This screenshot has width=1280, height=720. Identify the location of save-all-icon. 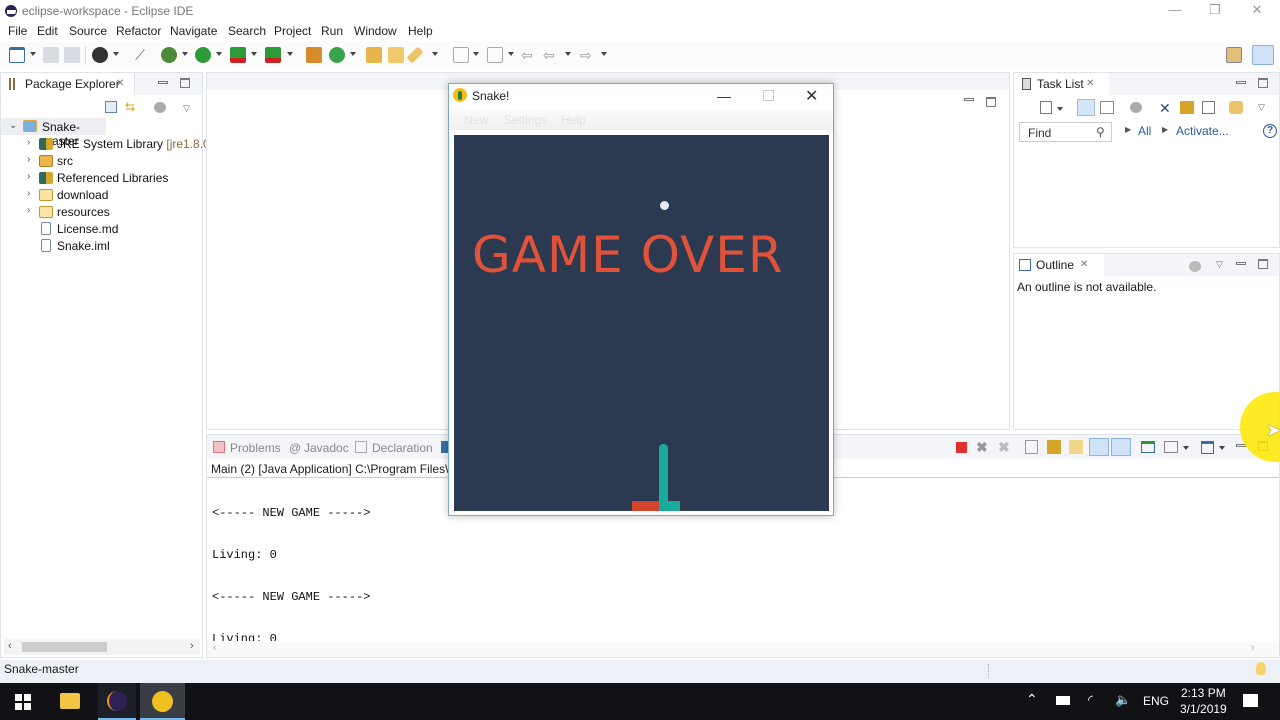
(72, 55).